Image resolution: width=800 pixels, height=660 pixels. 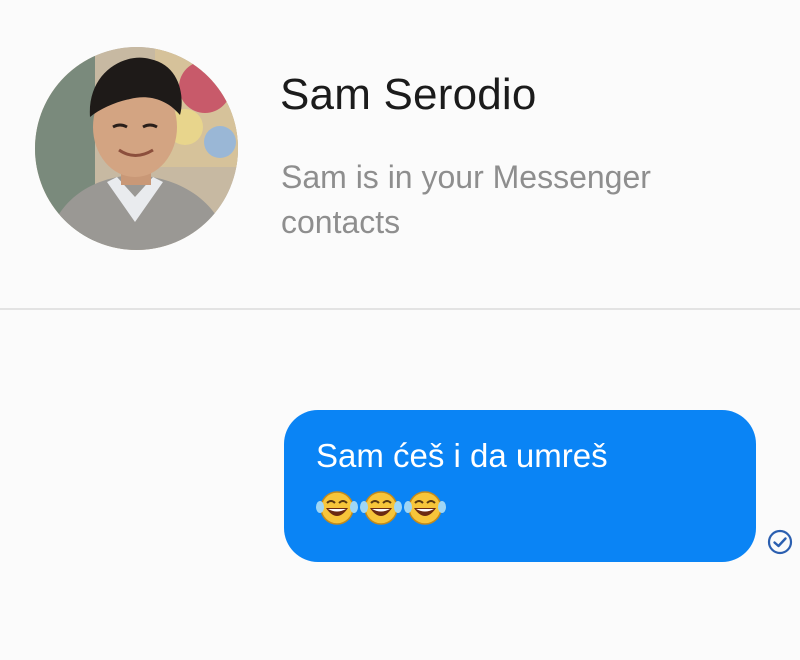 I want to click on message-emoji-row, so click(x=520, y=508).